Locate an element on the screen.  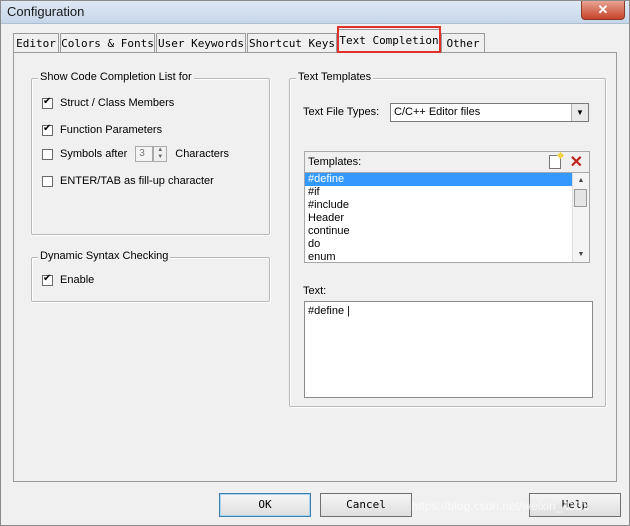
delete-template-icon: ✕ is located at coordinates (576, 162).